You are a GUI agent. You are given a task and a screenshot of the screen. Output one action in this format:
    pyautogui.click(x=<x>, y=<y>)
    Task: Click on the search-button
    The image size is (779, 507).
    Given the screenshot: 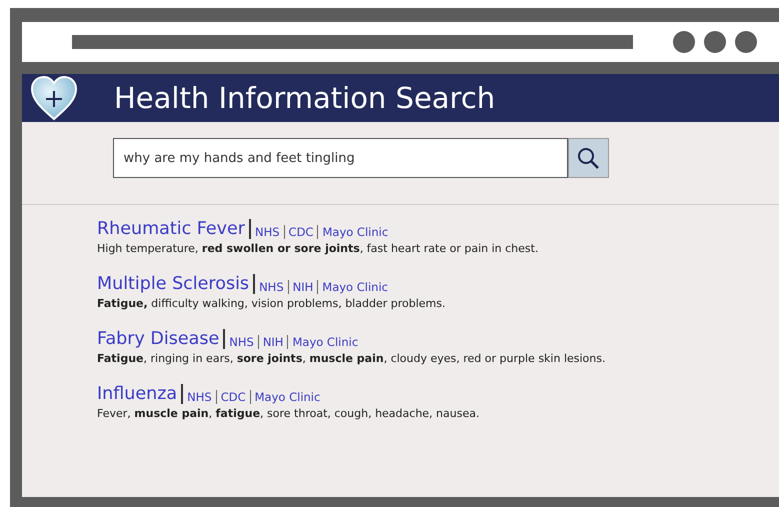 What is the action you would take?
    pyautogui.click(x=588, y=158)
    